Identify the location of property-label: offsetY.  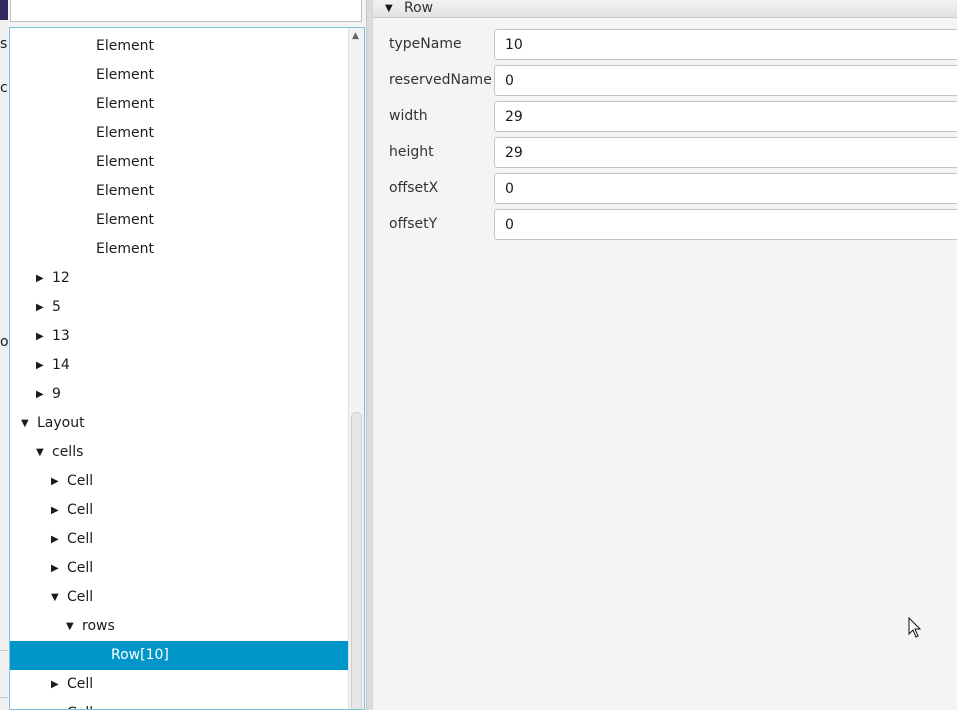
(413, 224).